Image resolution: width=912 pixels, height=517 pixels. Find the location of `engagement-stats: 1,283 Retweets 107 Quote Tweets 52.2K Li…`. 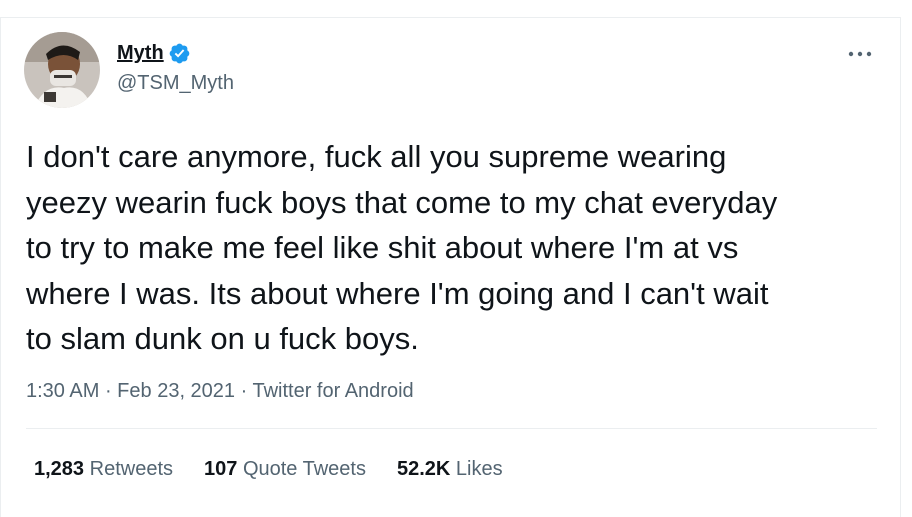

engagement-stats: 1,283 Retweets 107 Quote Tweets 52.2K Li… is located at coordinates (284, 469).